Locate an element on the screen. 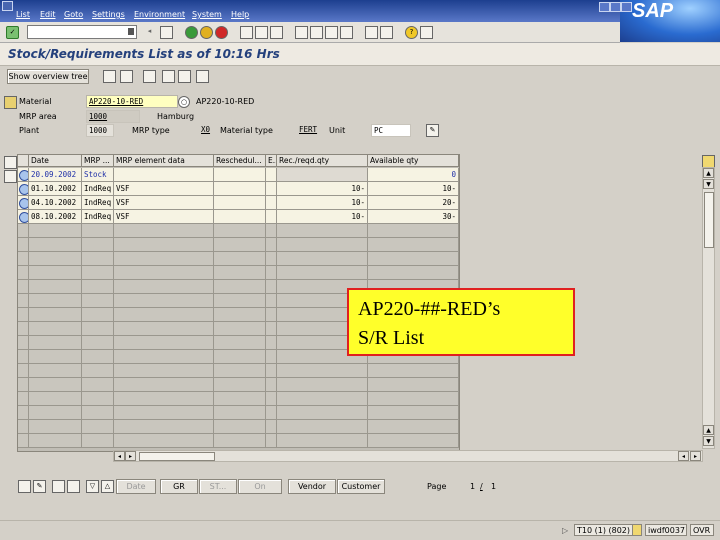  first-page-icon is located at coordinates (301, 32).